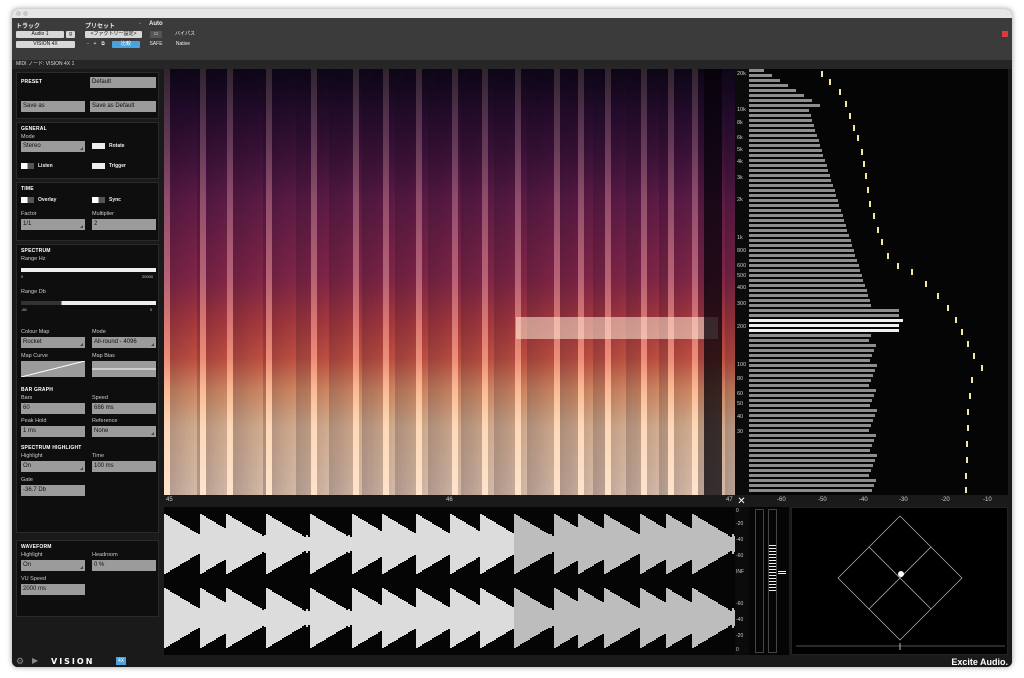  I want to click on safe-button: SAFE, so click(156, 44).